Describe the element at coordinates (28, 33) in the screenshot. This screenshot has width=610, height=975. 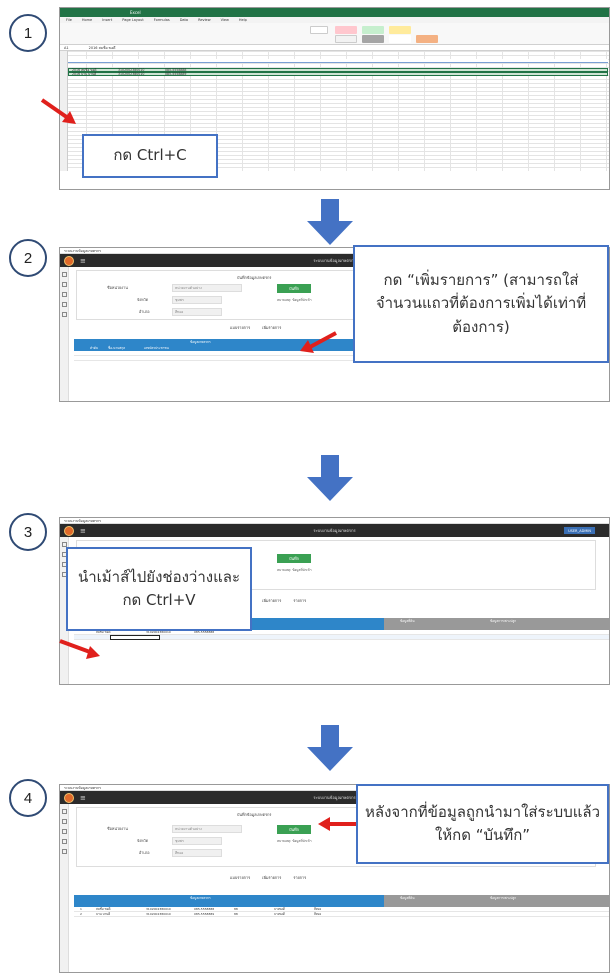
I see `step-number: 1` at that location.